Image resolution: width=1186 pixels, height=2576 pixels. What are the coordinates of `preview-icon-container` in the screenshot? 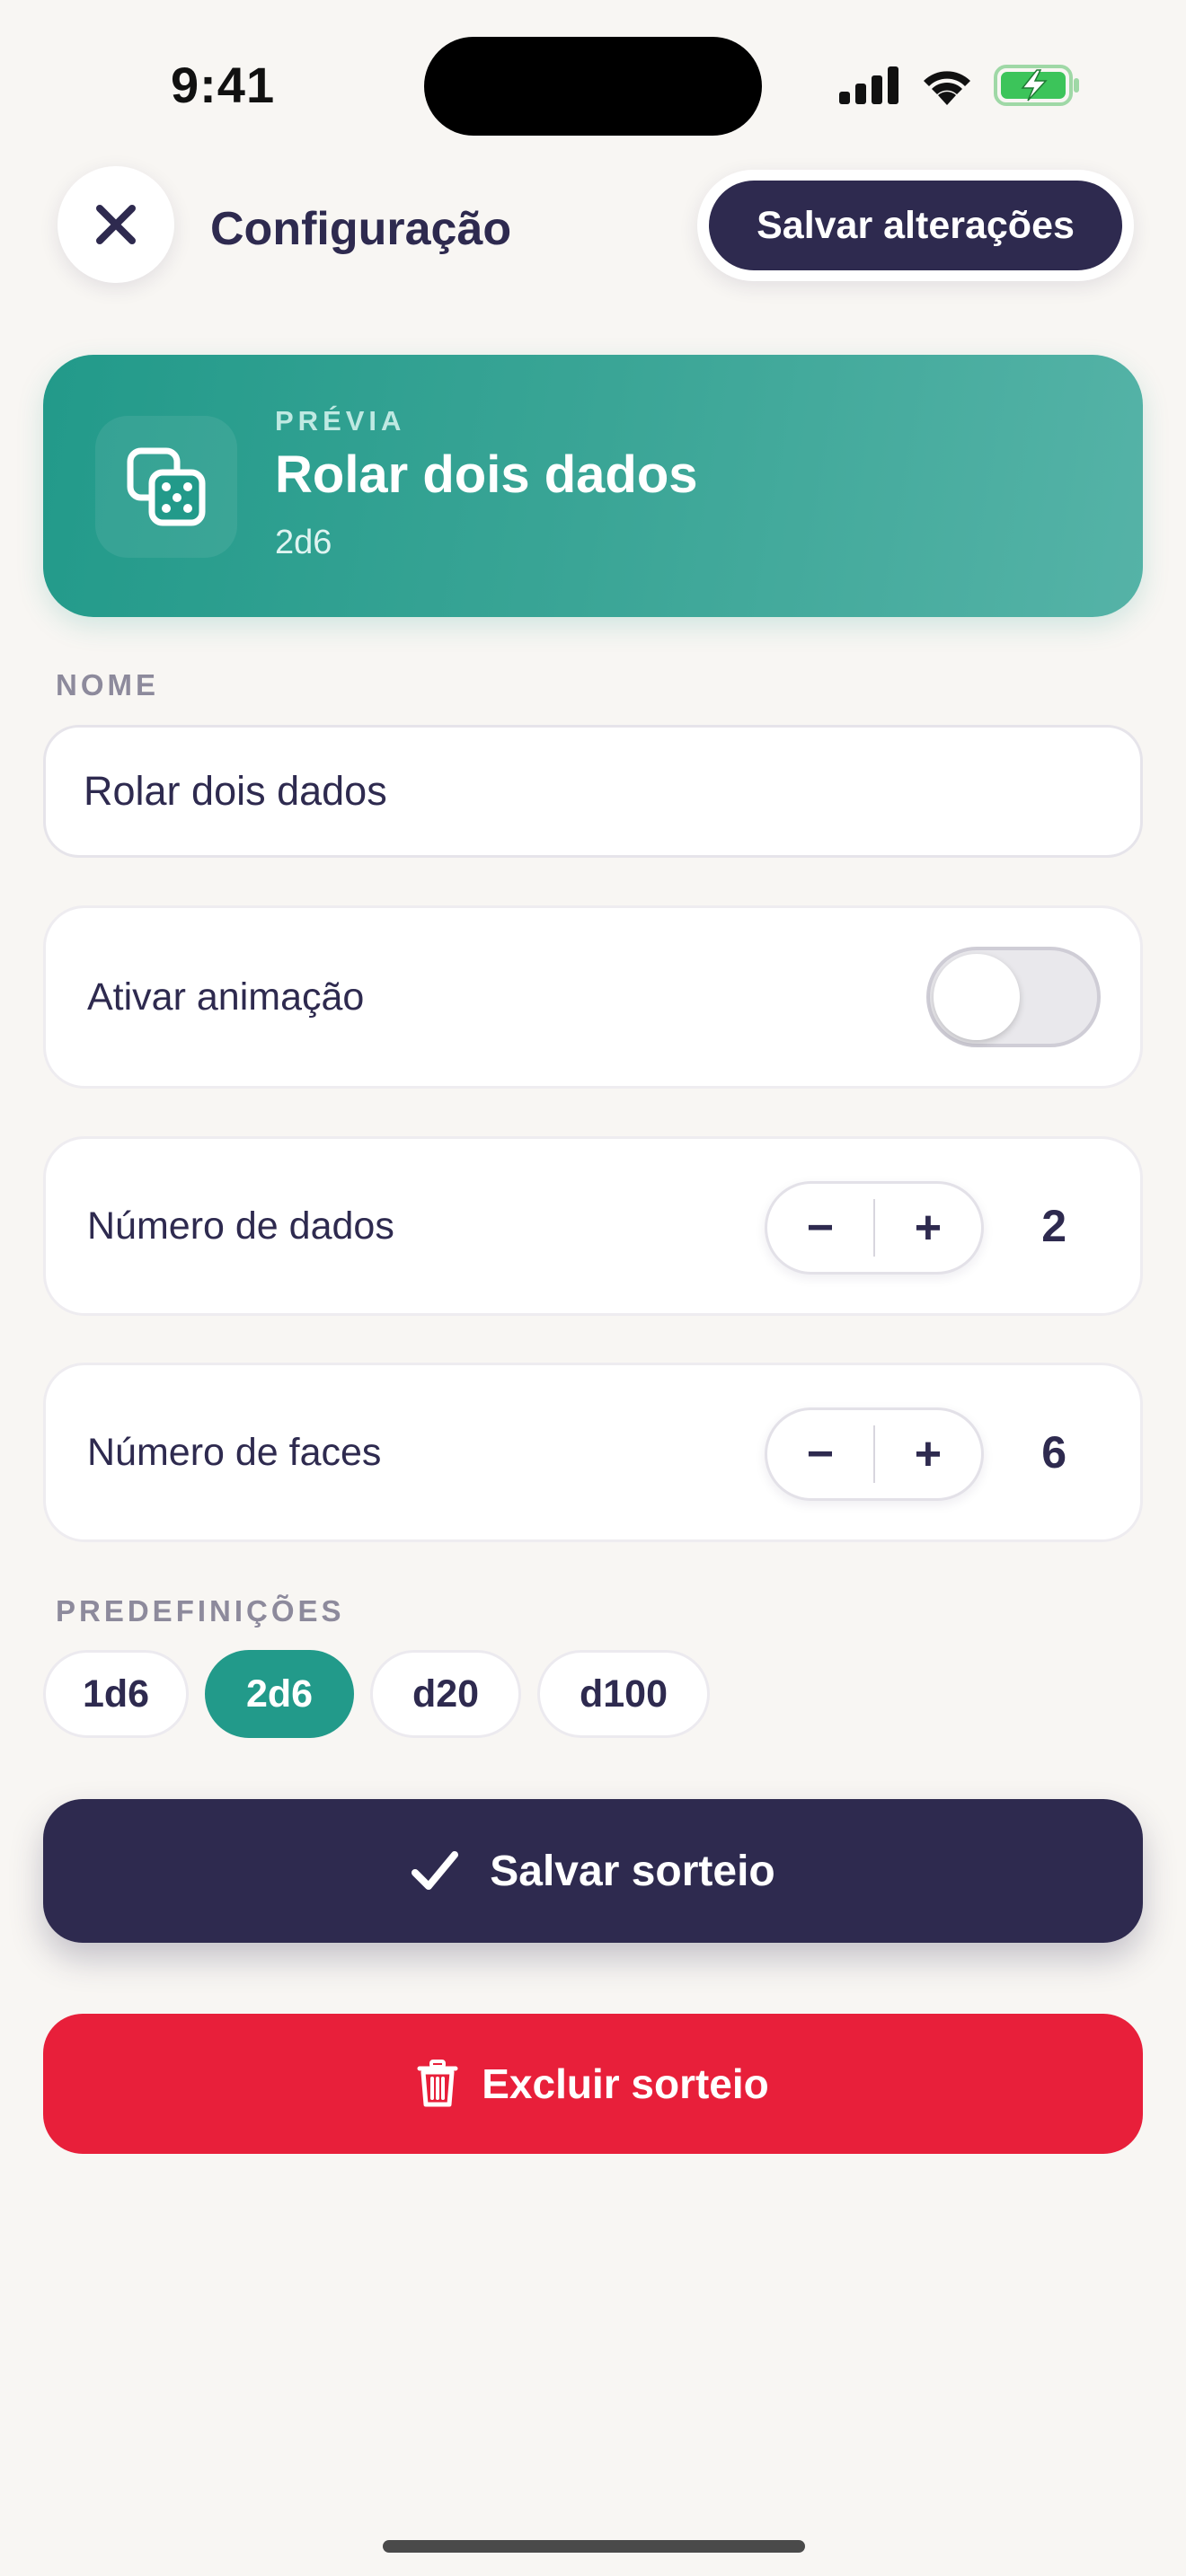 It's located at (166, 487).